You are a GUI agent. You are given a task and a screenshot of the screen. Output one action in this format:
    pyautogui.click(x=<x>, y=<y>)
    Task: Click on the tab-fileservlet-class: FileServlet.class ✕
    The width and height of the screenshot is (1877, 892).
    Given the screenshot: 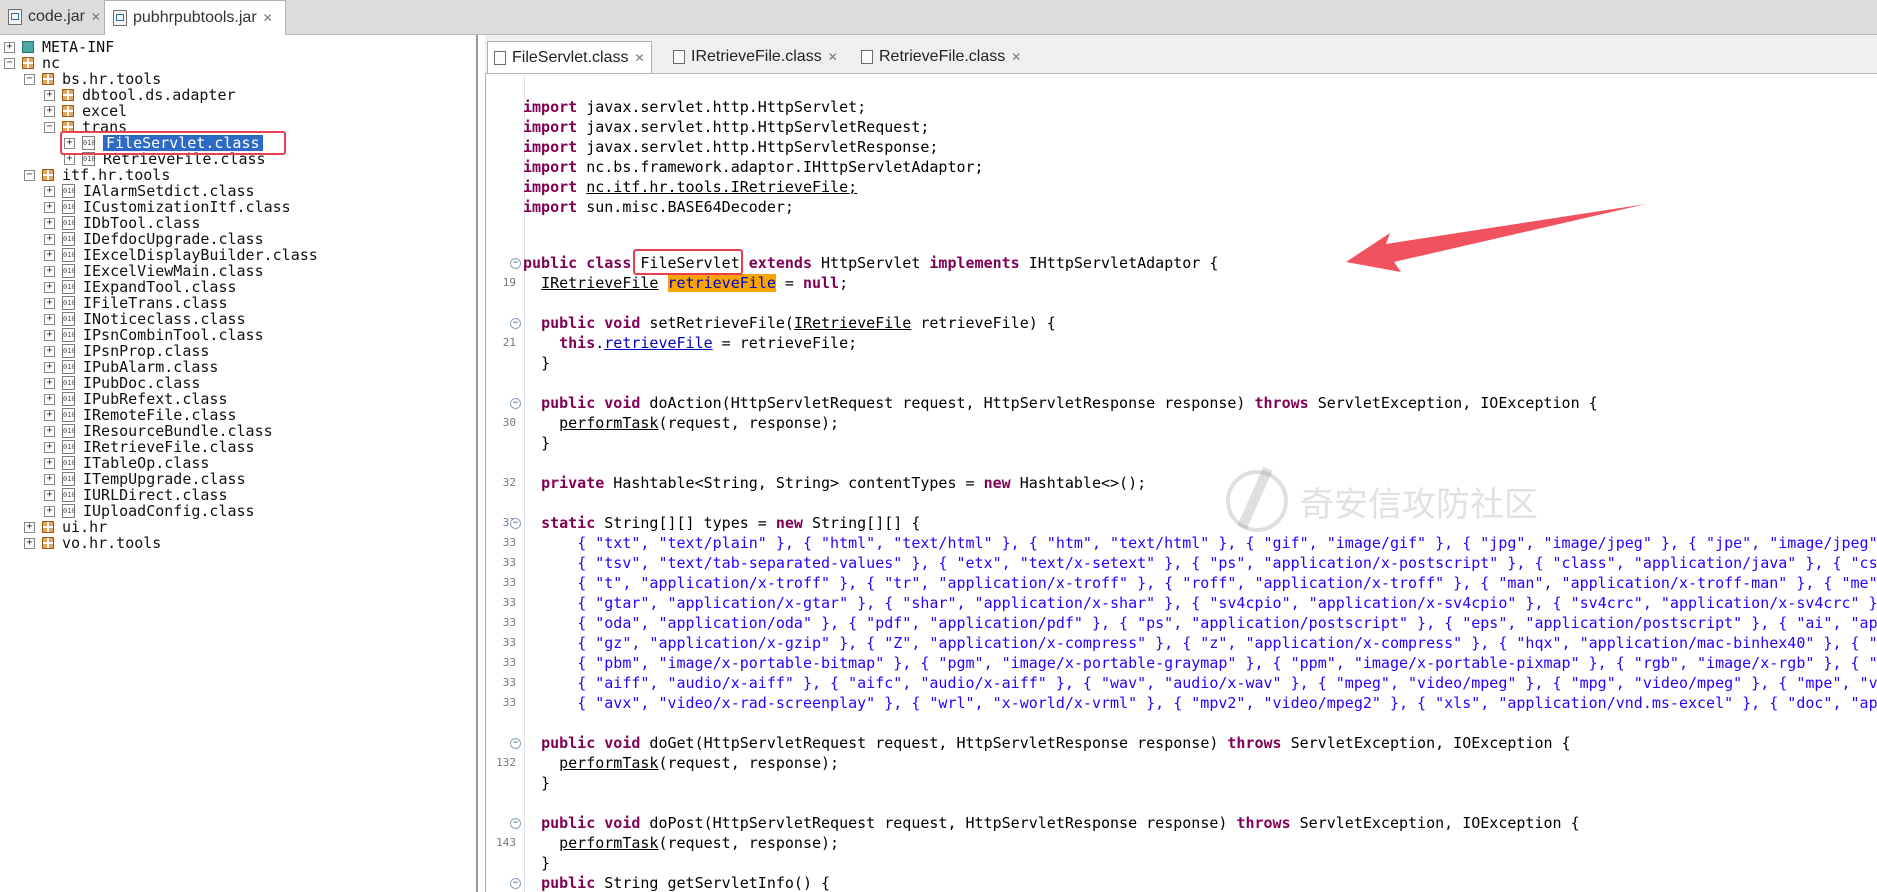 What is the action you would take?
    pyautogui.click(x=569, y=57)
    